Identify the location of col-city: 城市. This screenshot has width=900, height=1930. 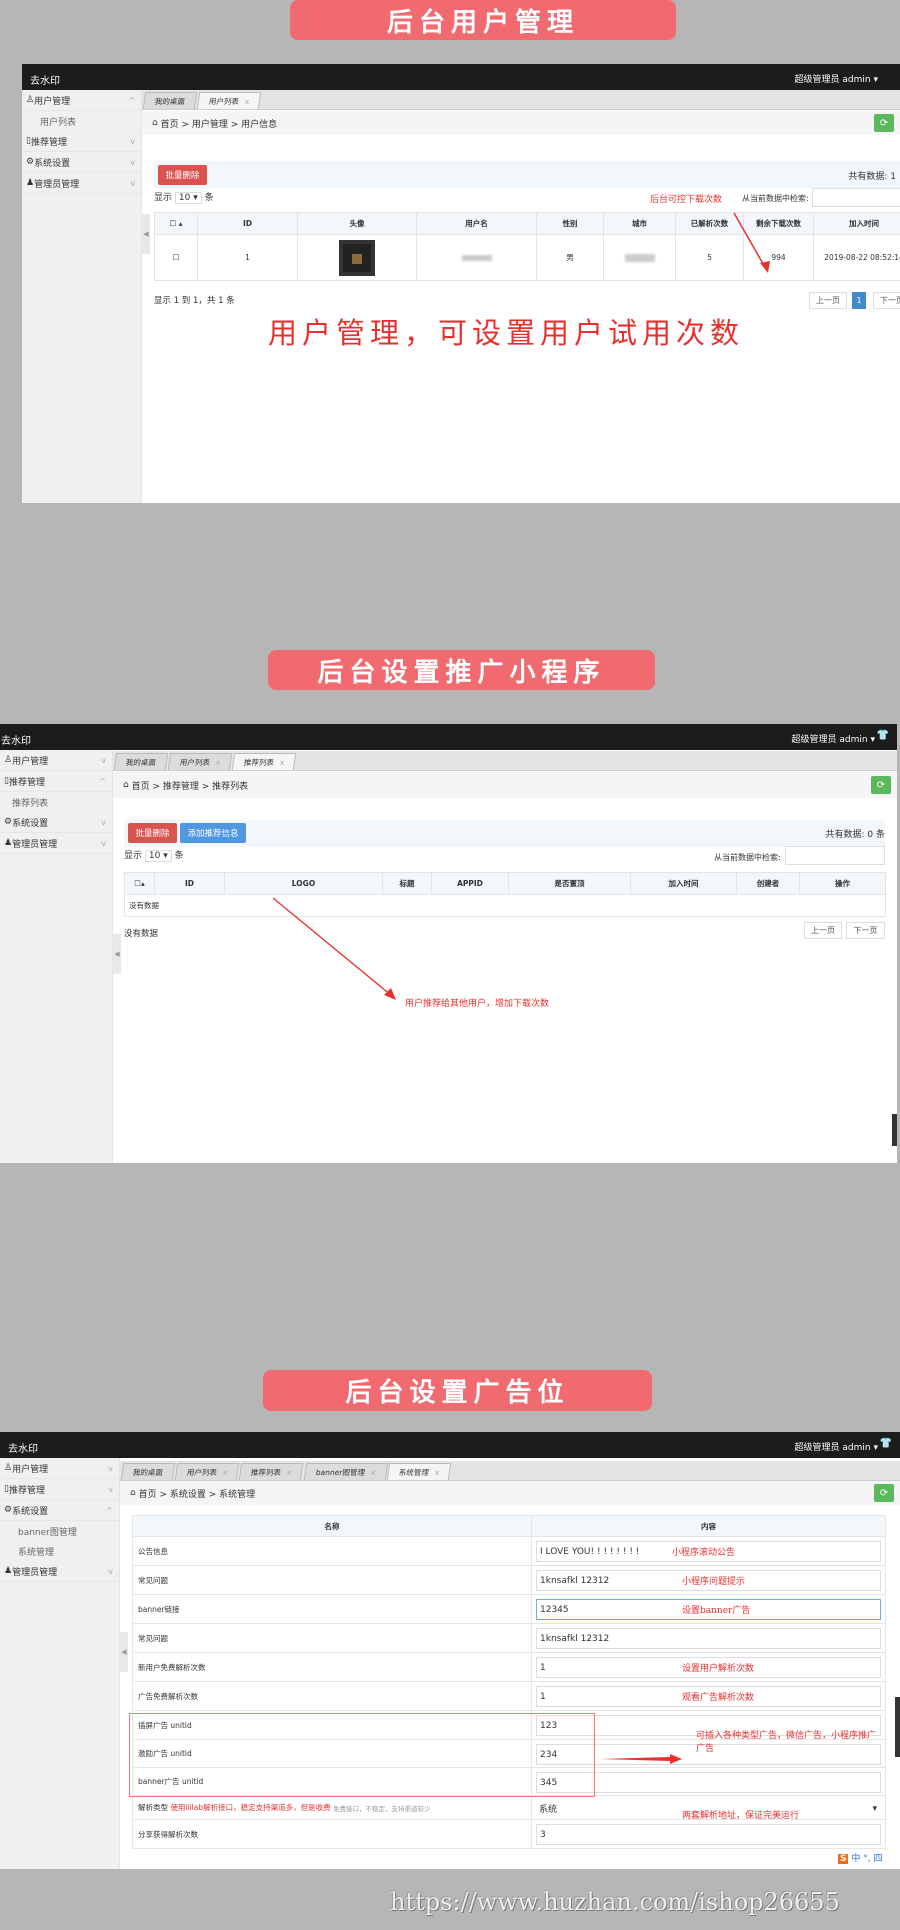
(639, 223).